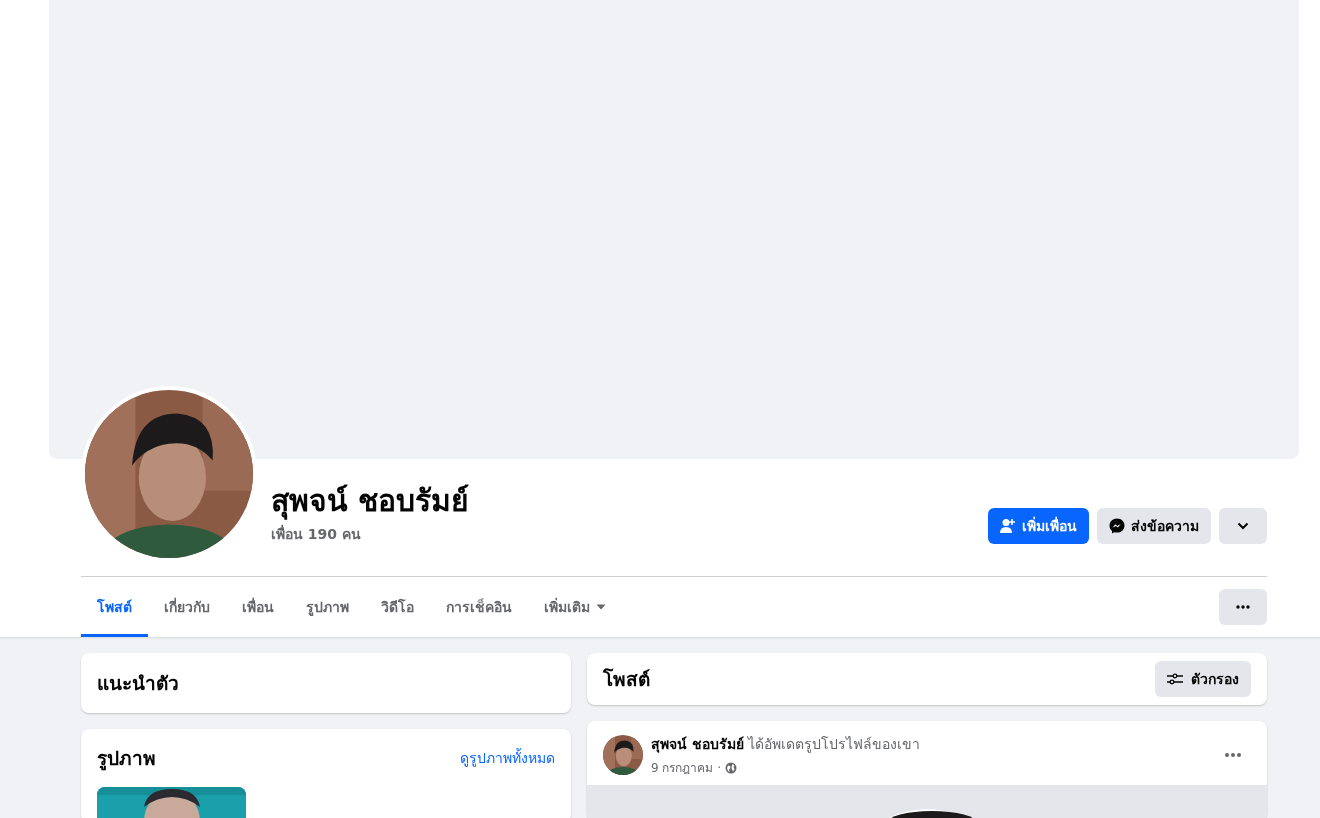  Describe the element at coordinates (731, 767) in the screenshot. I see `globe-icon` at that location.